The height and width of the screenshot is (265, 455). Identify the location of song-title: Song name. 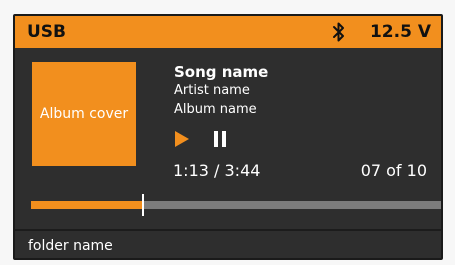
(221, 72).